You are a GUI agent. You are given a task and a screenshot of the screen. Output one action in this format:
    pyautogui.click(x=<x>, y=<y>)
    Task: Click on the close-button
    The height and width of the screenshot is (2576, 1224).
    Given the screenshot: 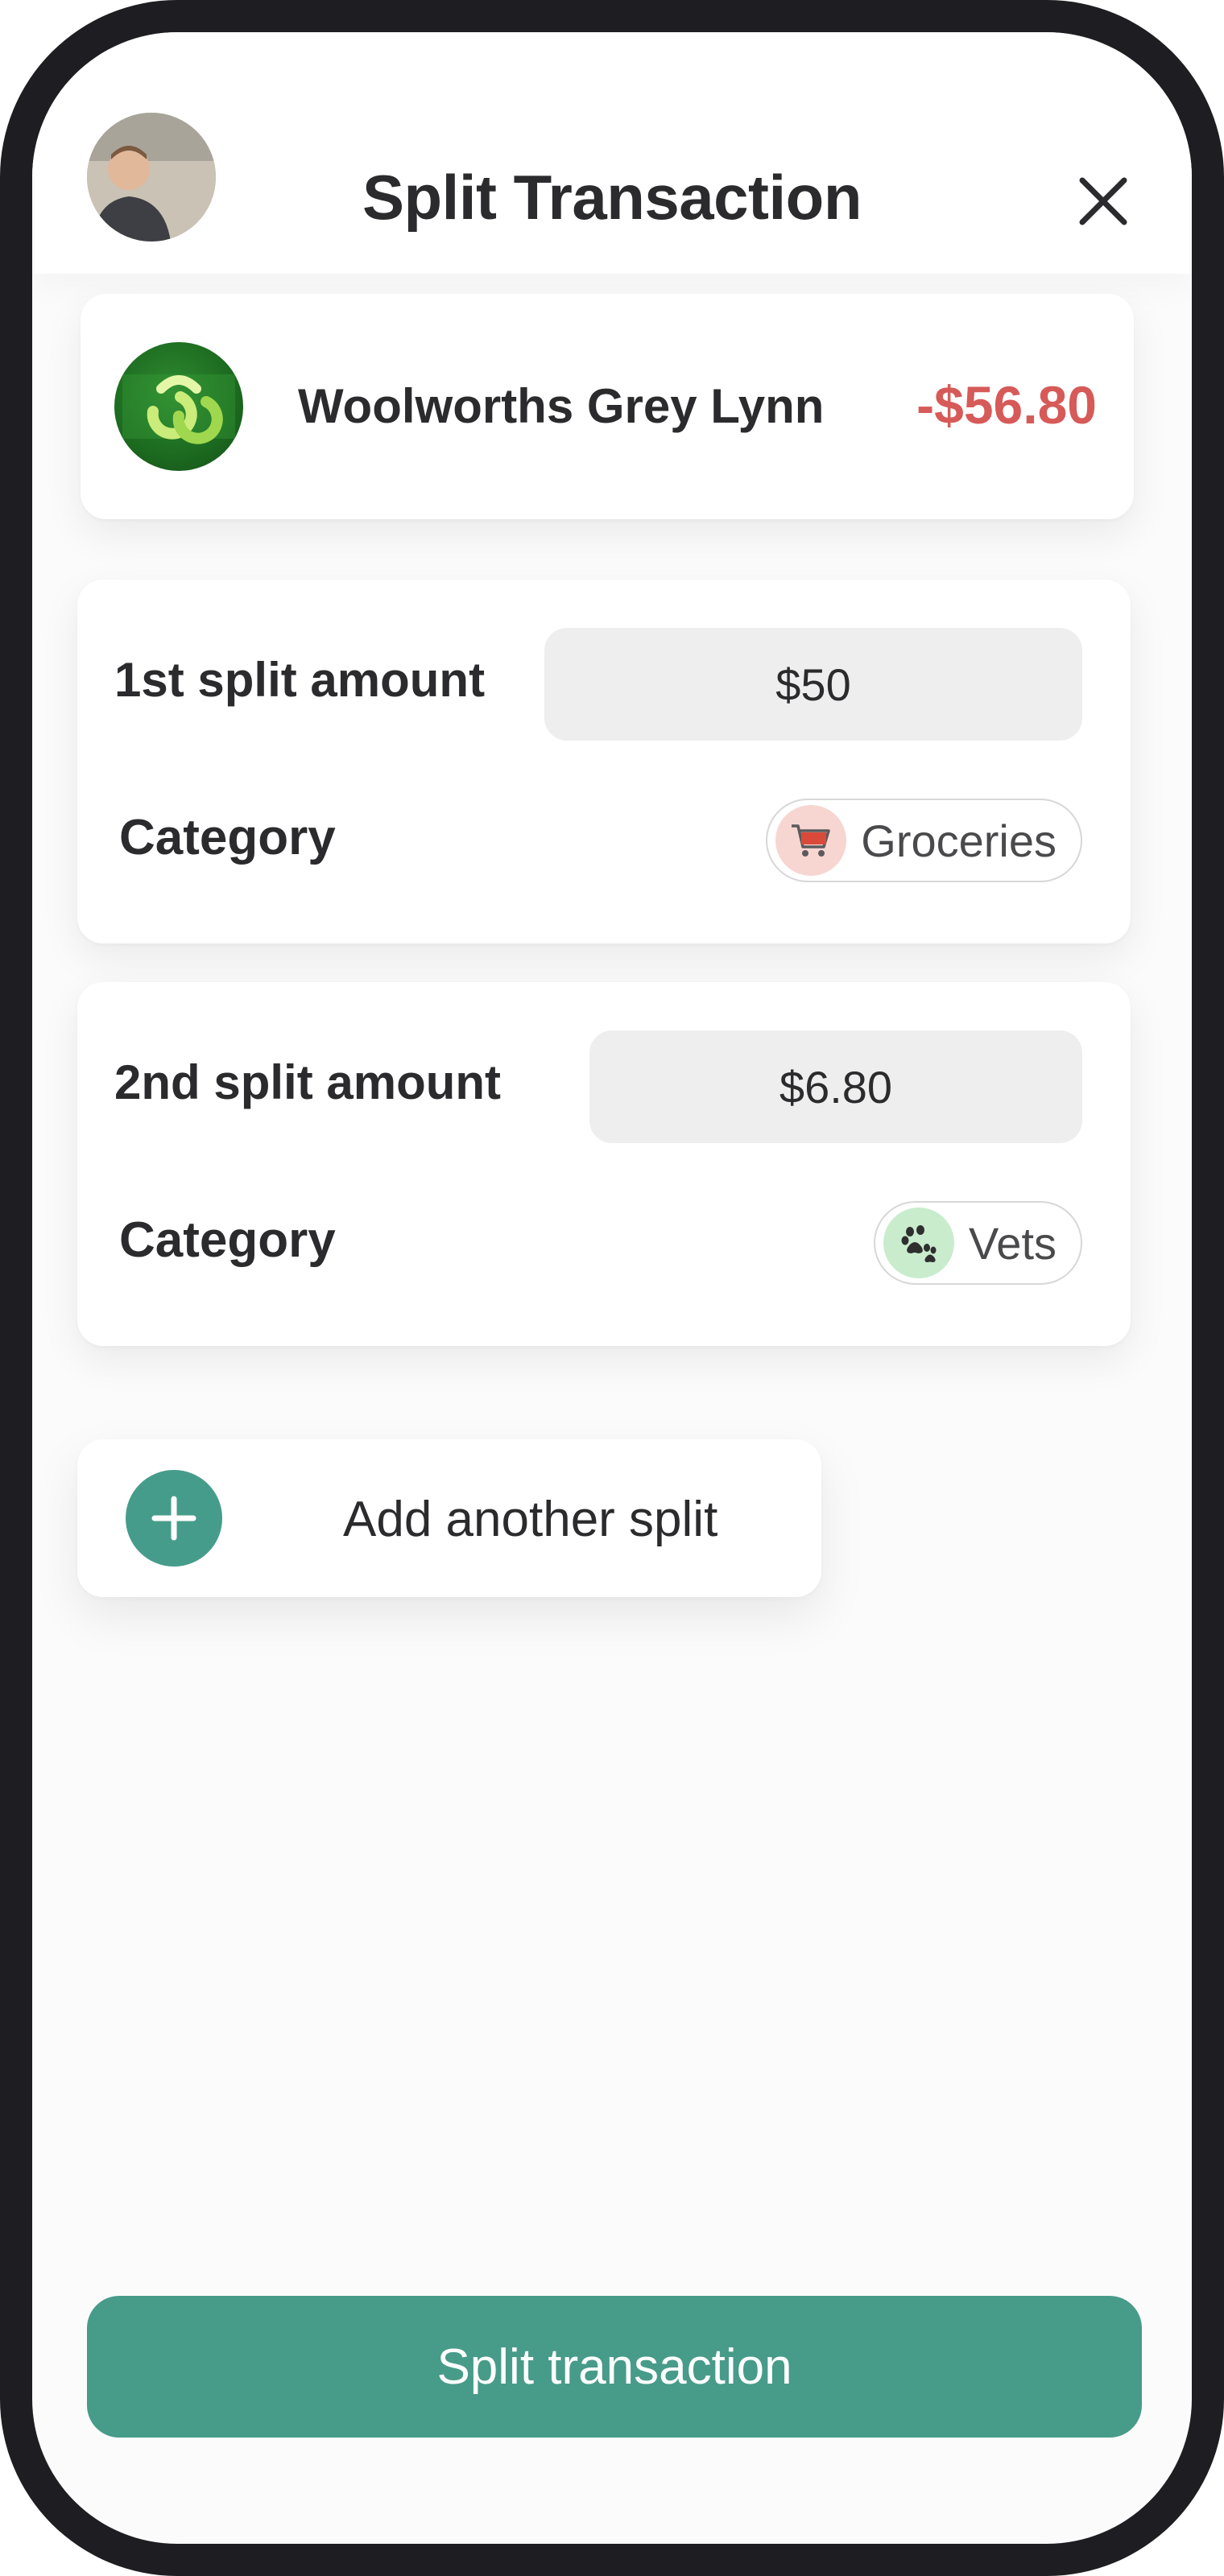 What is the action you would take?
    pyautogui.click(x=1103, y=201)
    